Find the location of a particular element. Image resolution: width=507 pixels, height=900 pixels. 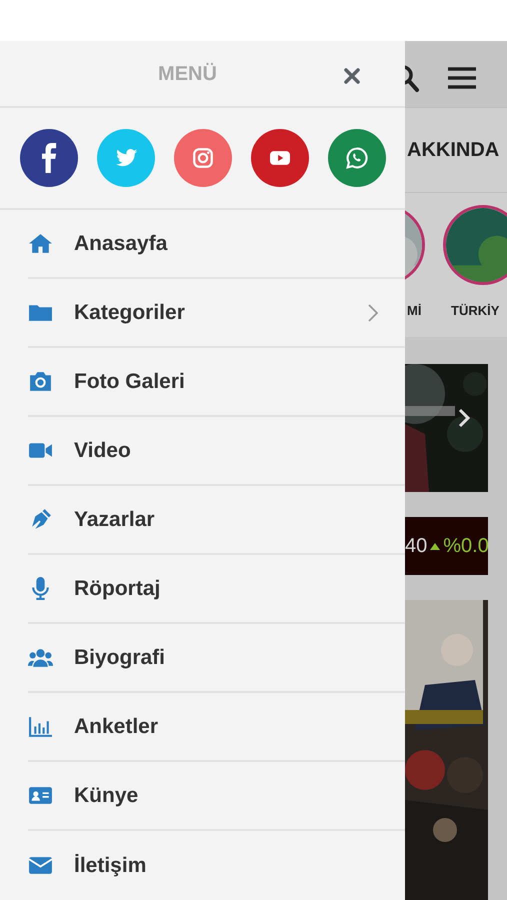

menu-item: Röportaj is located at coordinates (117, 588).